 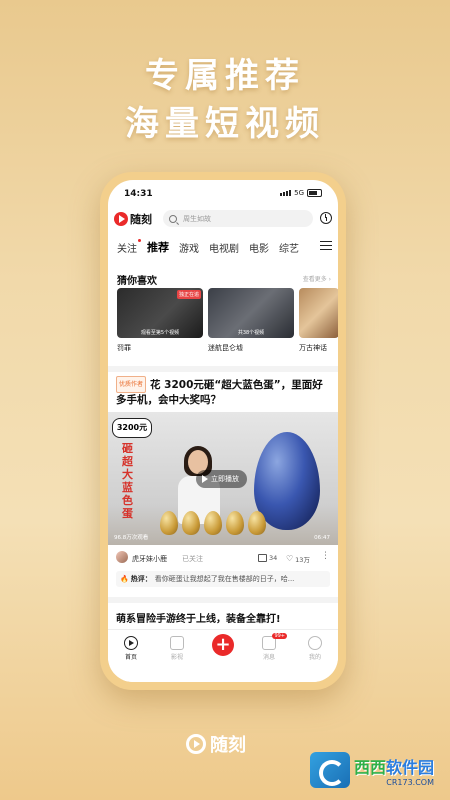 I want to click on thumbnail: 独正在追 观看至第5个视频, so click(x=160, y=313).